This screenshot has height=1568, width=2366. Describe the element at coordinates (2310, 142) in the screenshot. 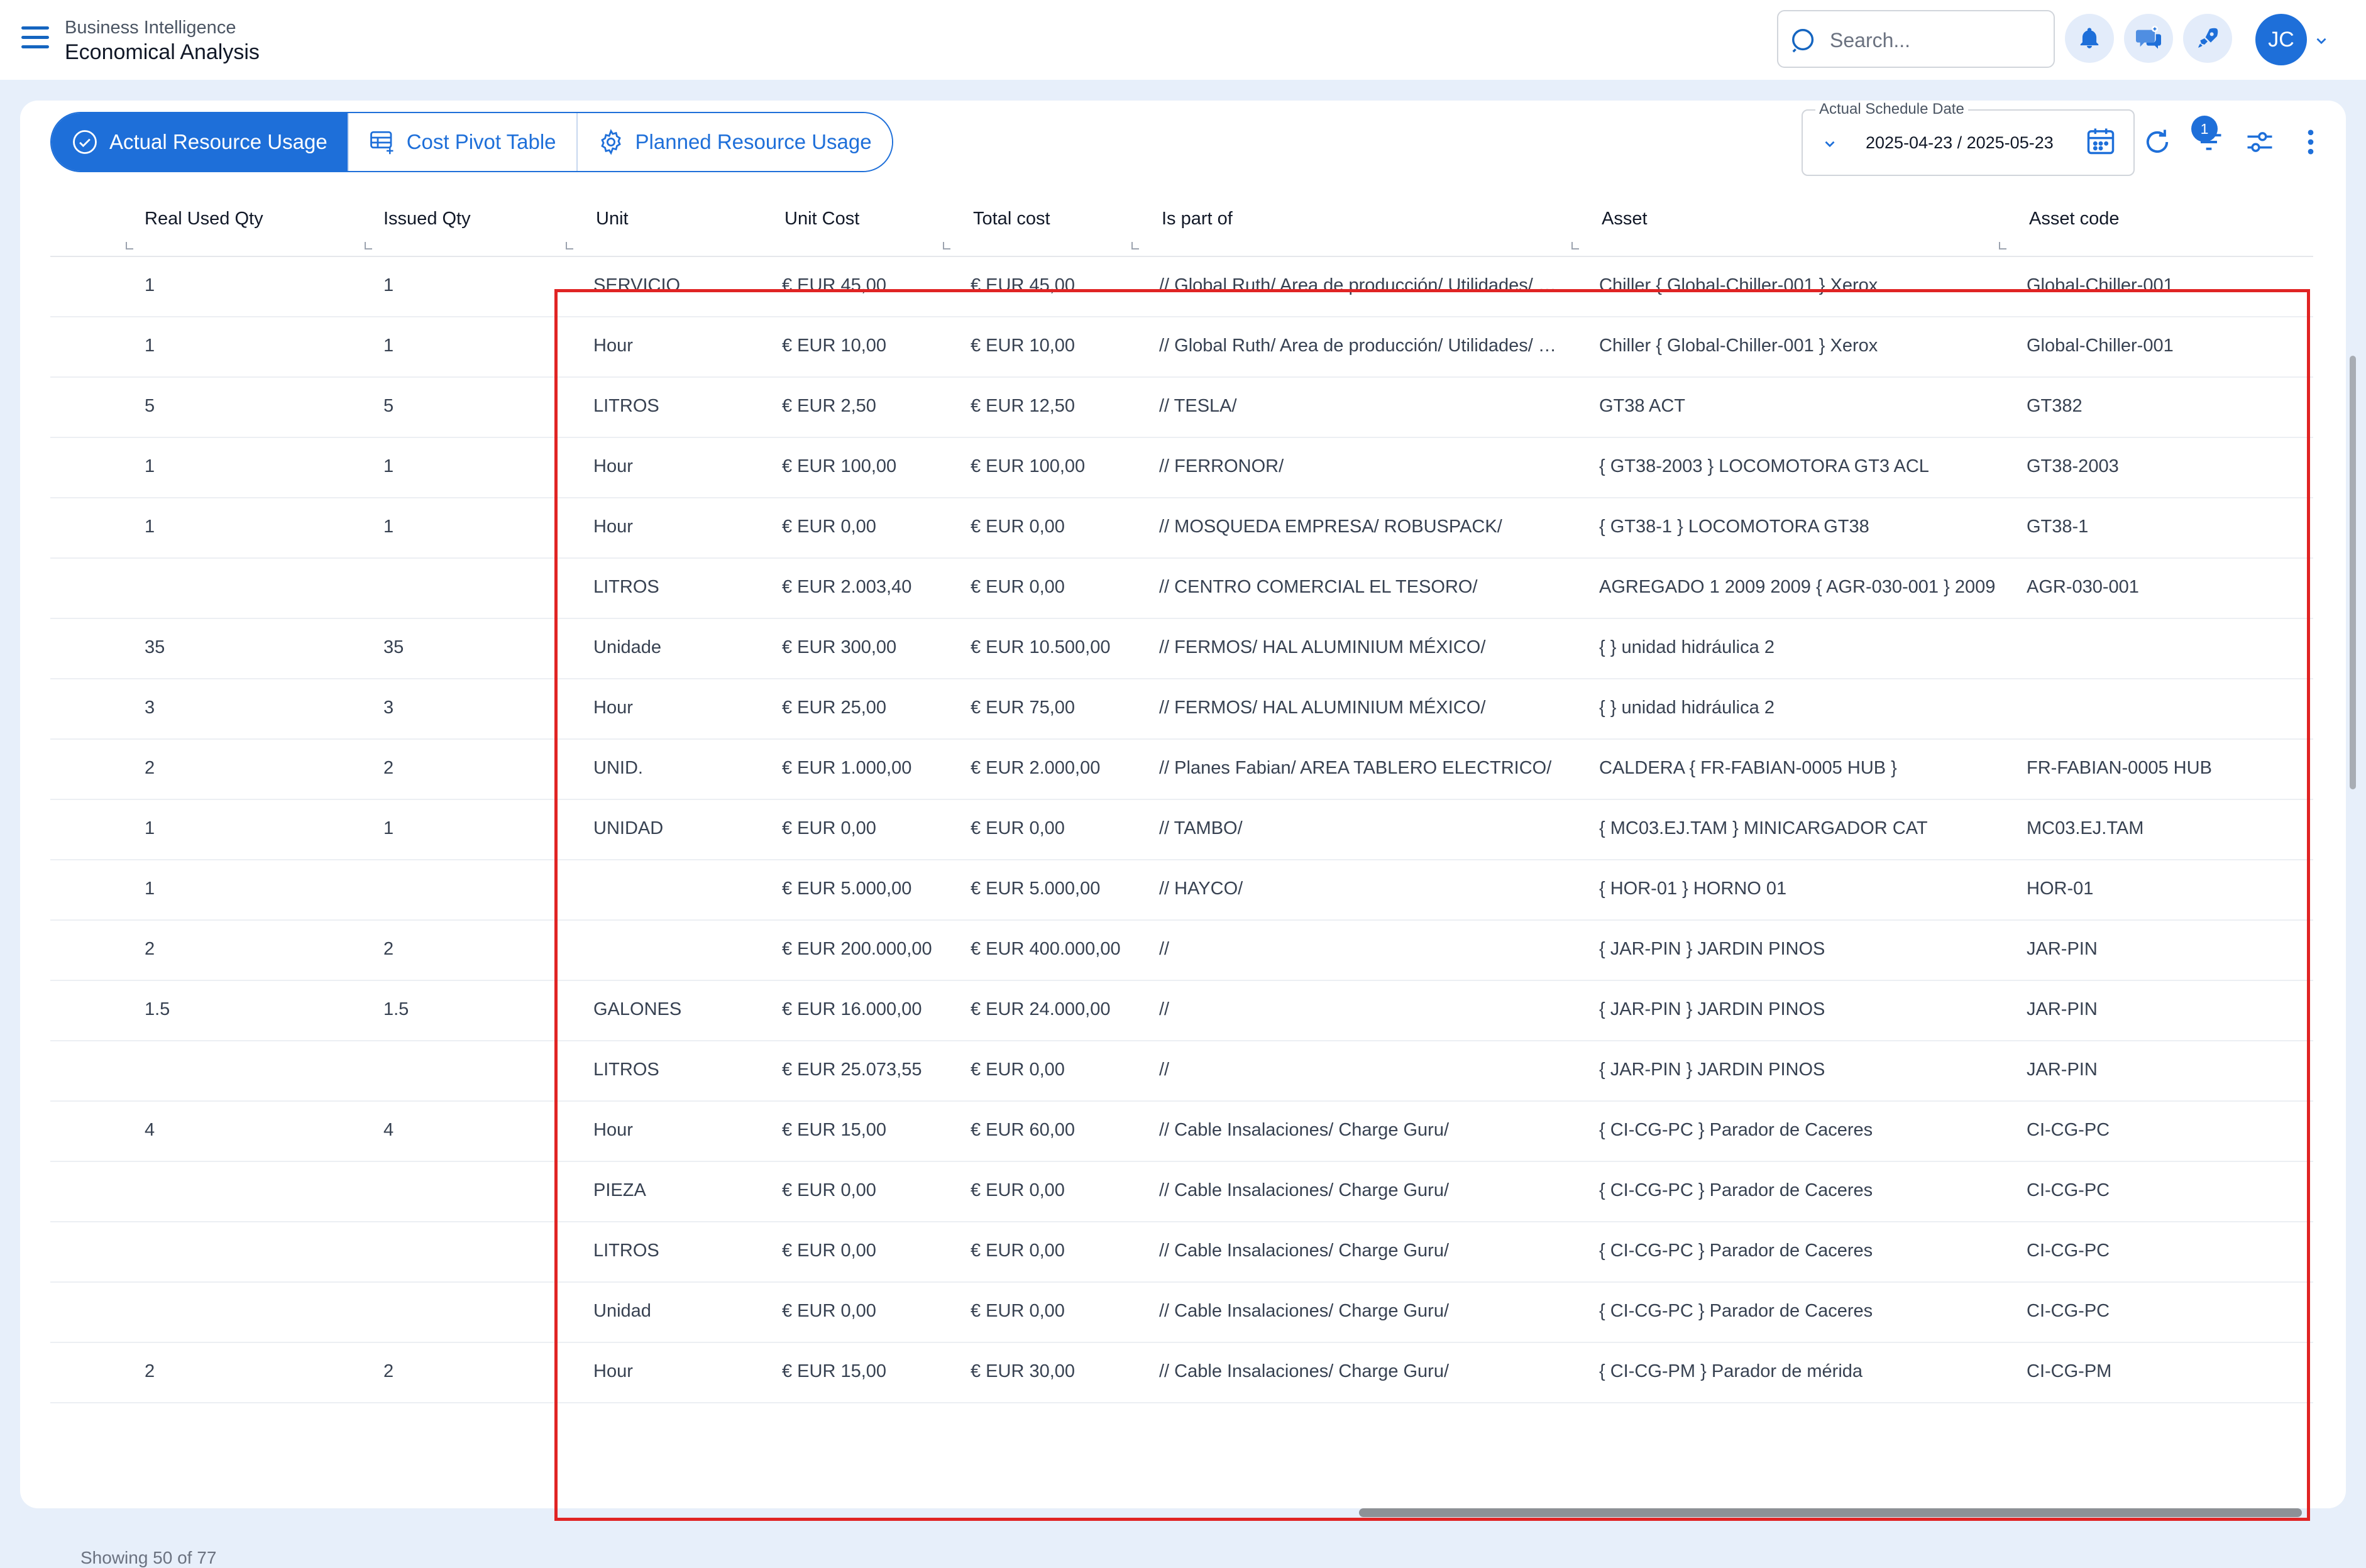

I see `more-vertical-icon` at that location.